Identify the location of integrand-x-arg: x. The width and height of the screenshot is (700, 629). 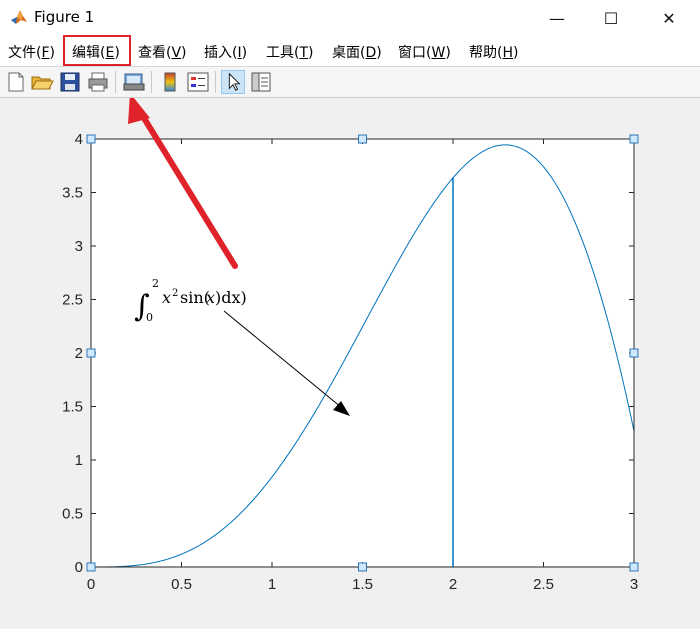
(210, 297).